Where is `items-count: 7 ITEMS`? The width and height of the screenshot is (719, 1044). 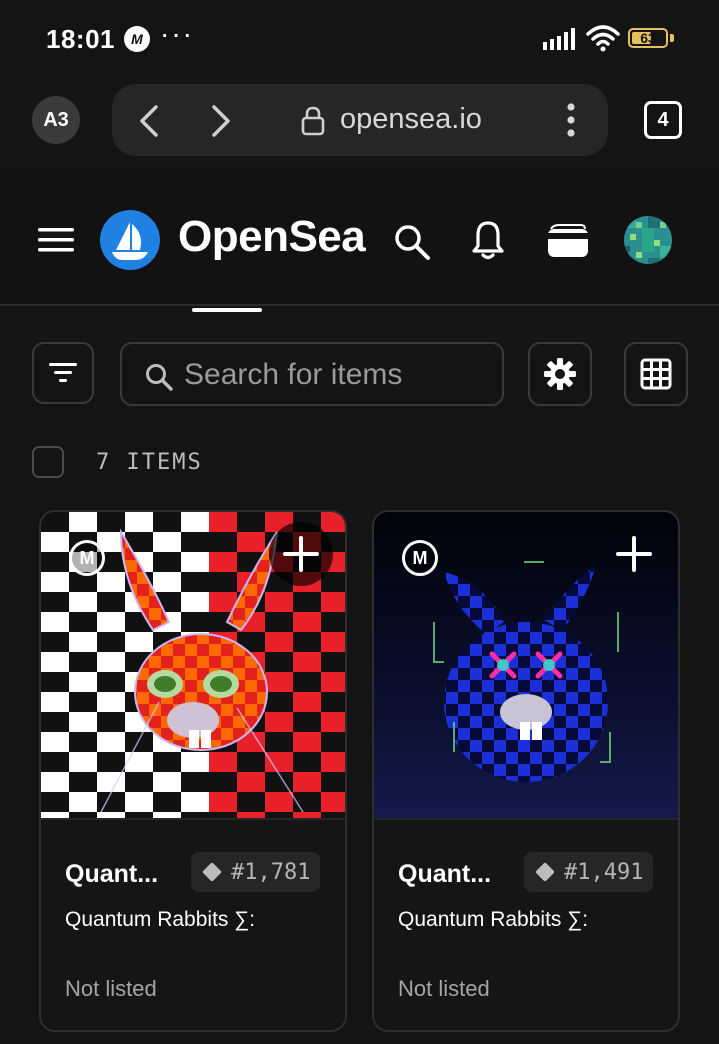
items-count: 7 ITEMS is located at coordinates (149, 462).